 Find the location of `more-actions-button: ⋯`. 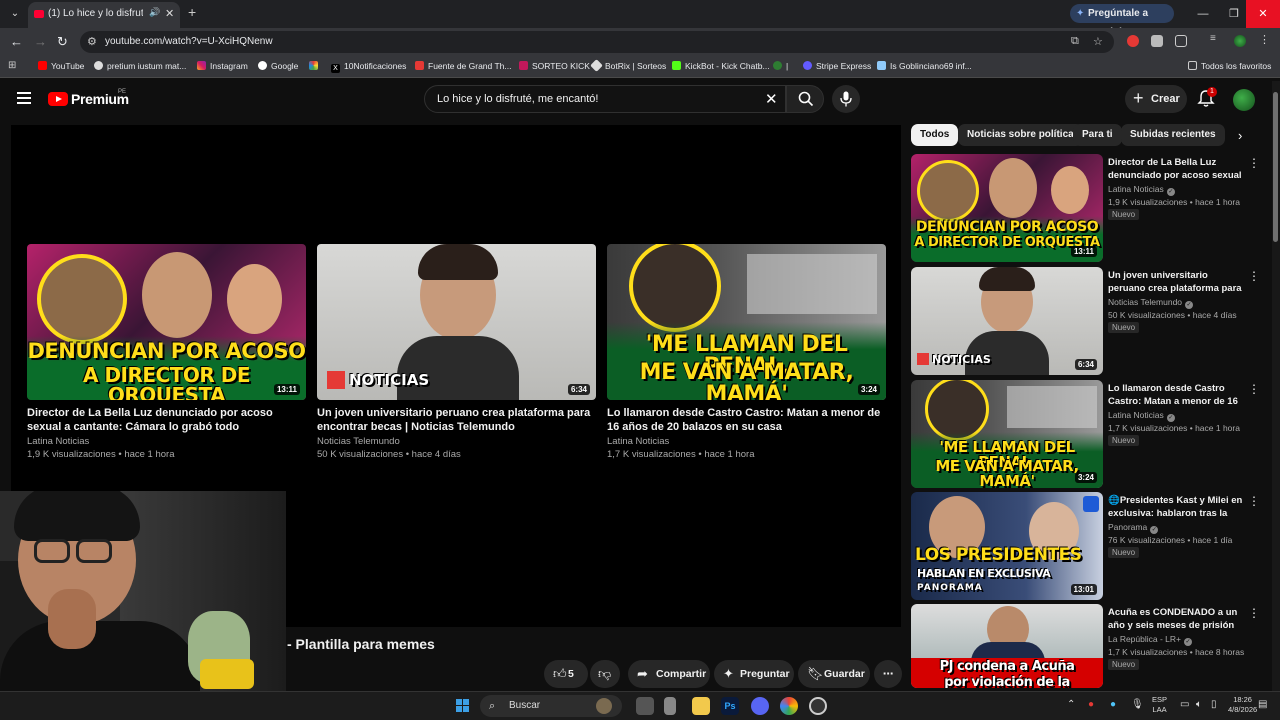

more-actions-button: ⋯ is located at coordinates (888, 674).